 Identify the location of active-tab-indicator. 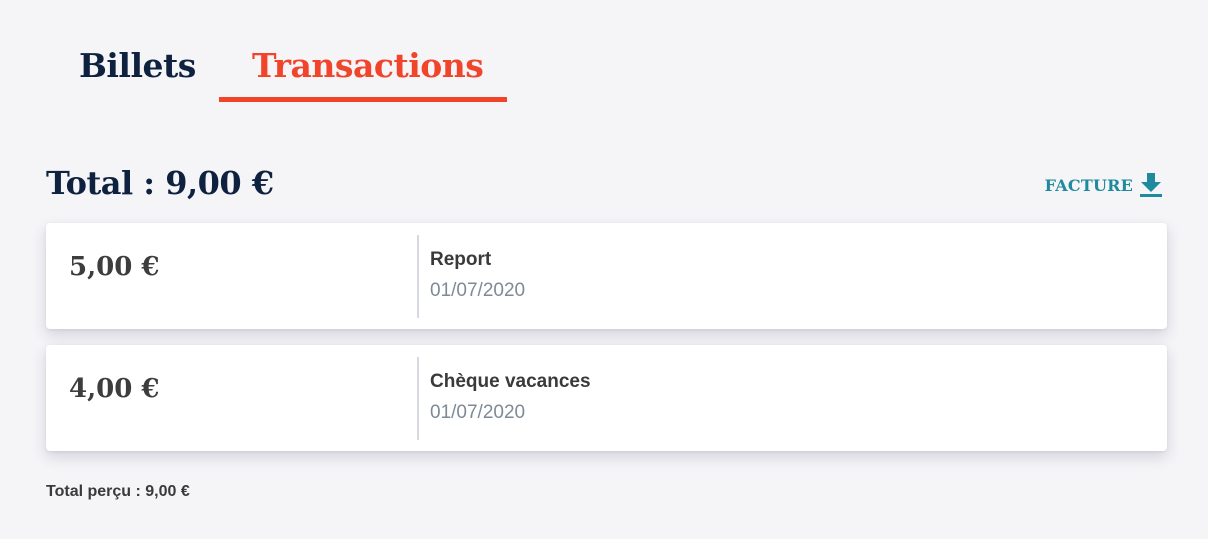
(363, 99).